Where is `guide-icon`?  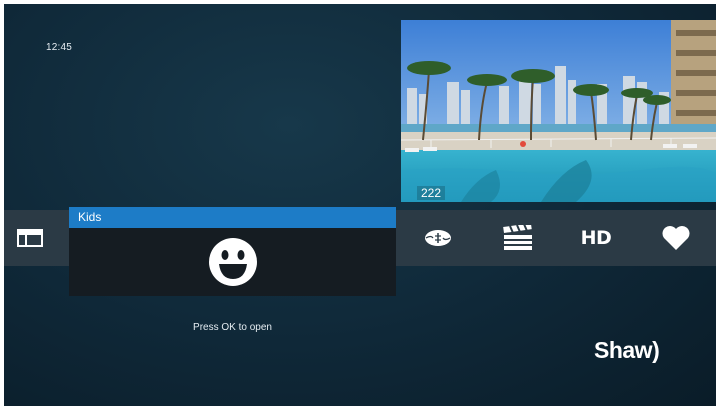
guide-icon is located at coordinates (30, 238).